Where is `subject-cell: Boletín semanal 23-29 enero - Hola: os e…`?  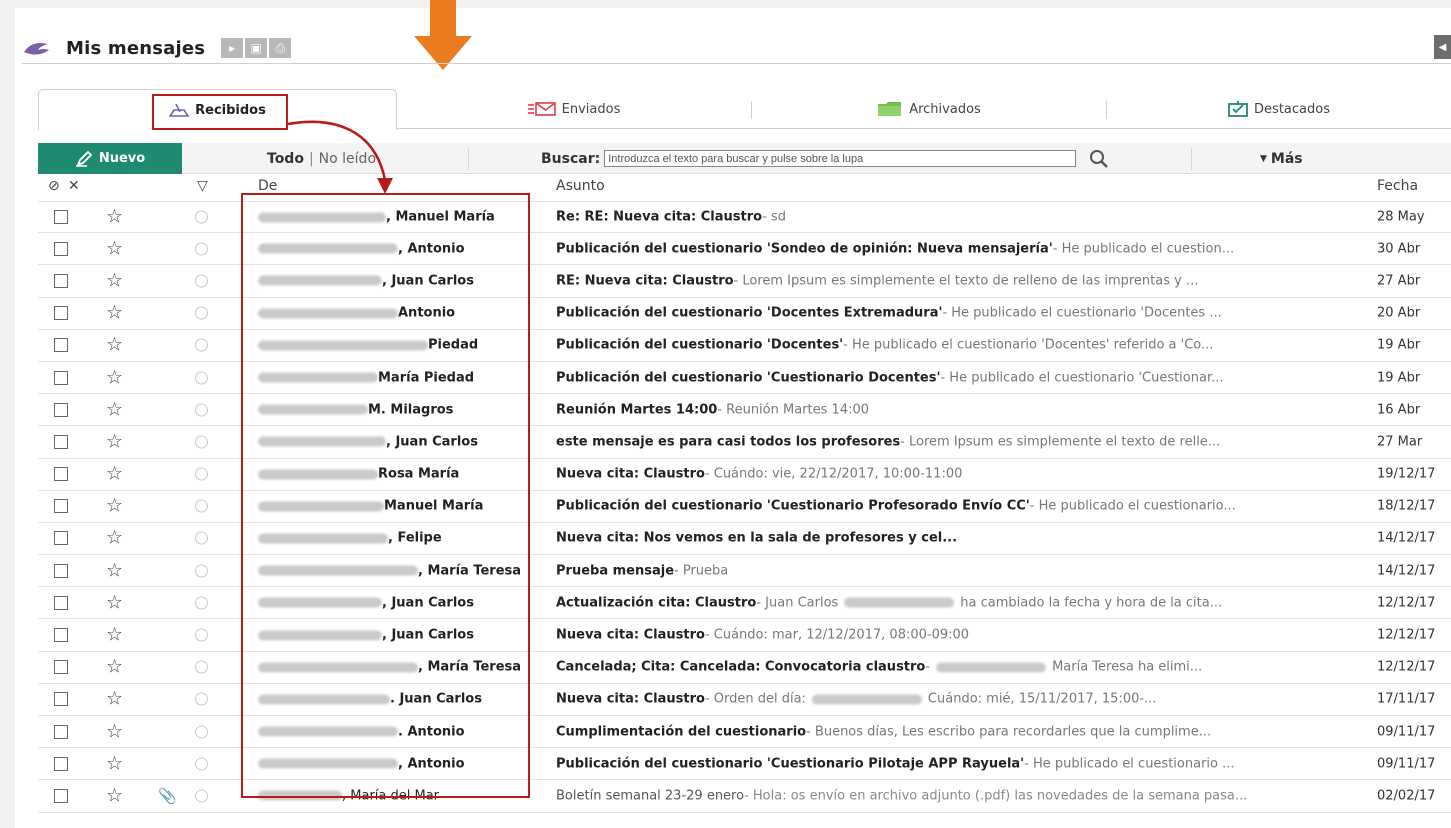 subject-cell: Boletín semanal 23-29 enero - Hola: os e… is located at coordinates (943, 795).